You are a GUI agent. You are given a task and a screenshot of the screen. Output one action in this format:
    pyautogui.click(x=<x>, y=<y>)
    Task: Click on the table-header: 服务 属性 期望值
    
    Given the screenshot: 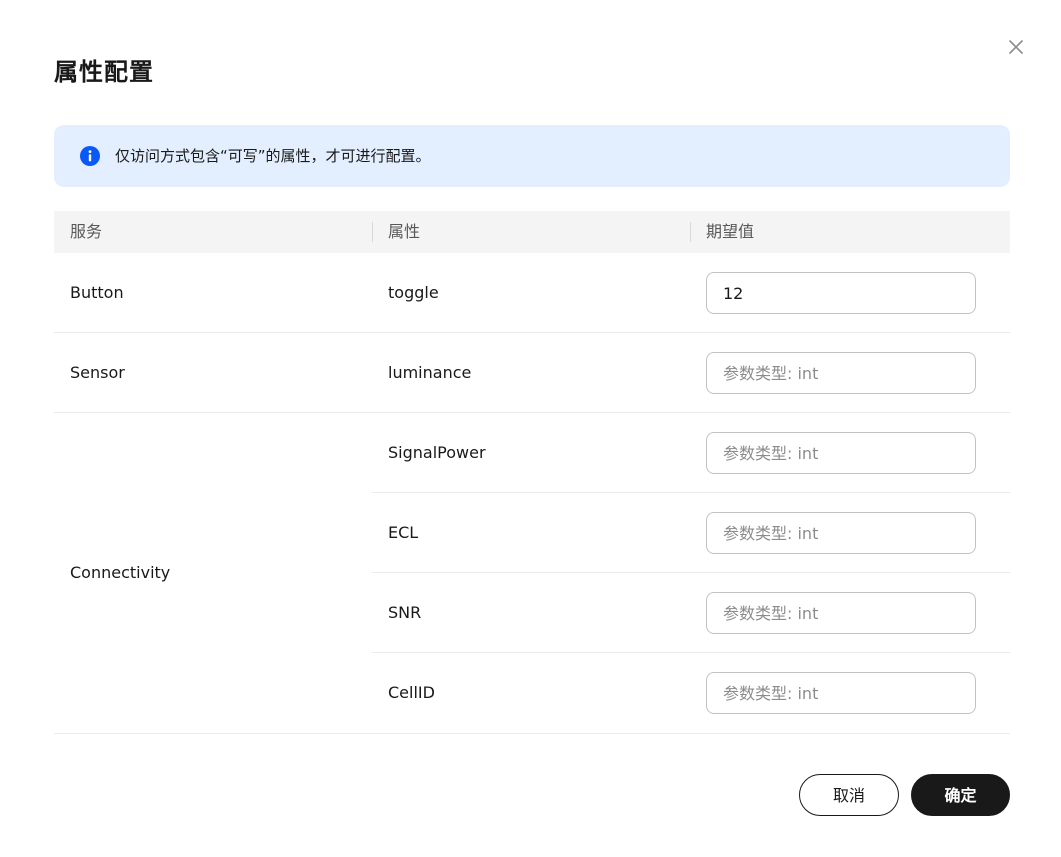 What is the action you would take?
    pyautogui.click(x=532, y=232)
    